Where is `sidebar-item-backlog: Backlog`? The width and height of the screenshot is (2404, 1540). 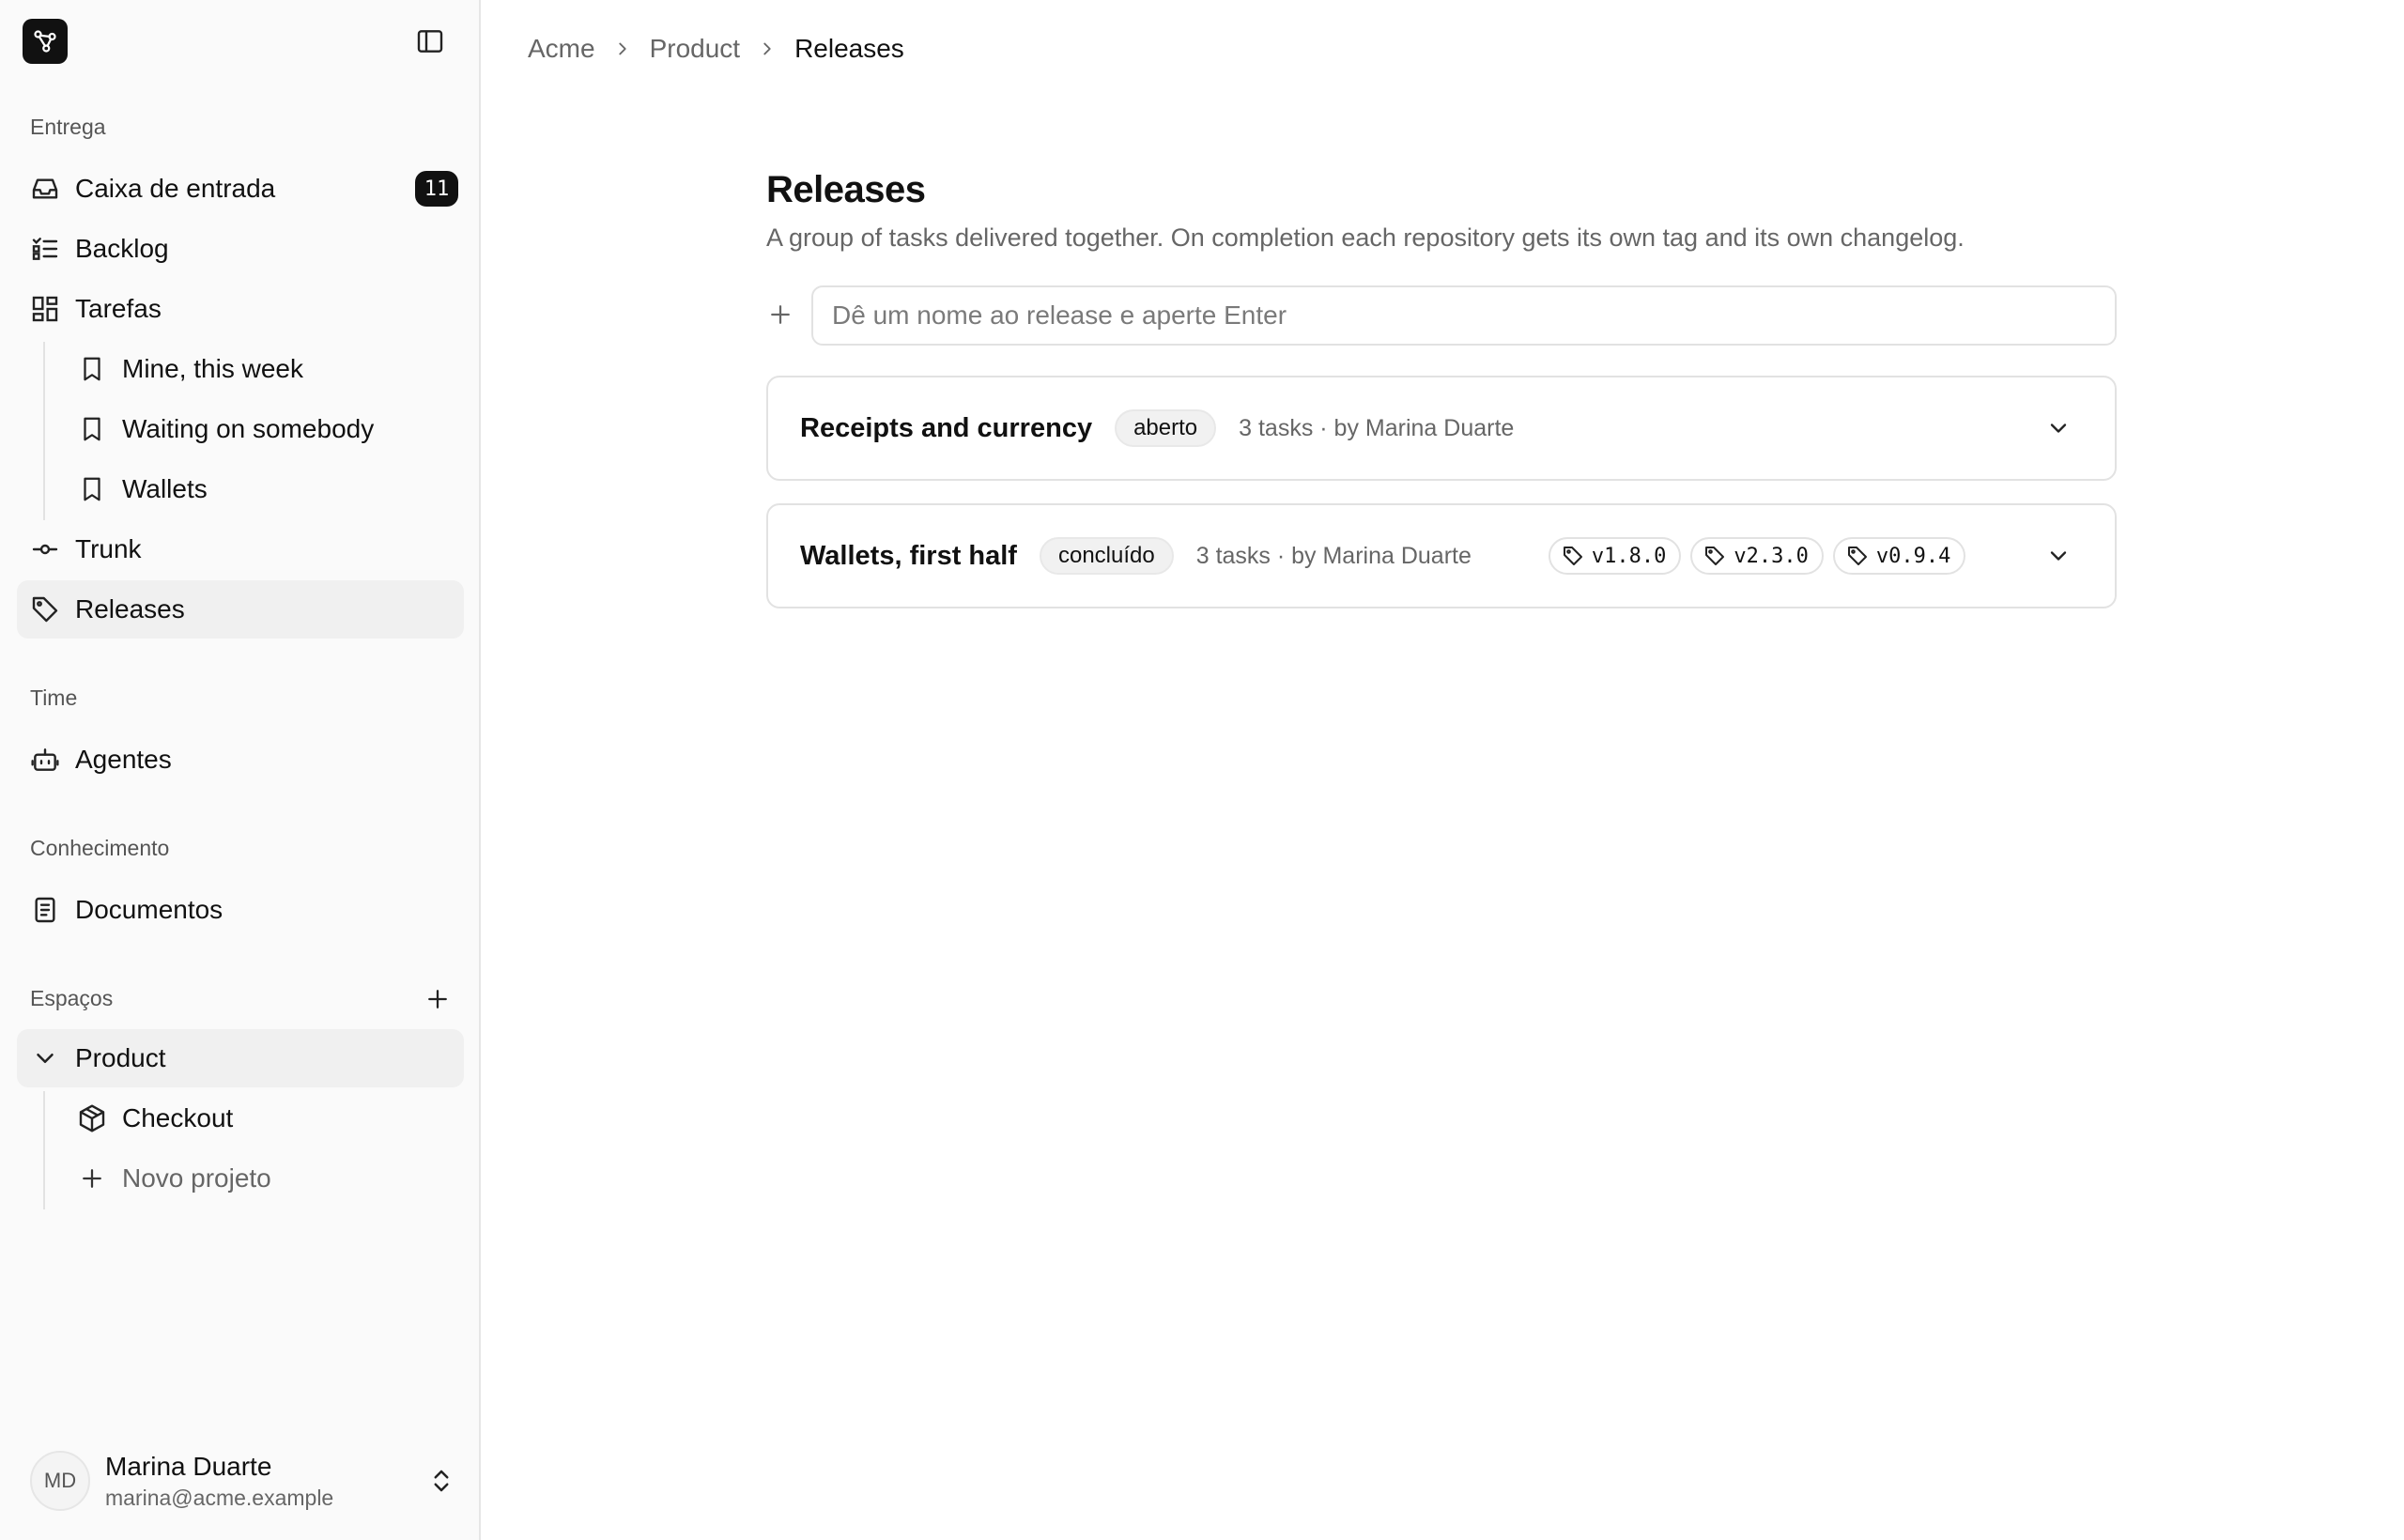
sidebar-item-backlog: Backlog is located at coordinates (240, 249).